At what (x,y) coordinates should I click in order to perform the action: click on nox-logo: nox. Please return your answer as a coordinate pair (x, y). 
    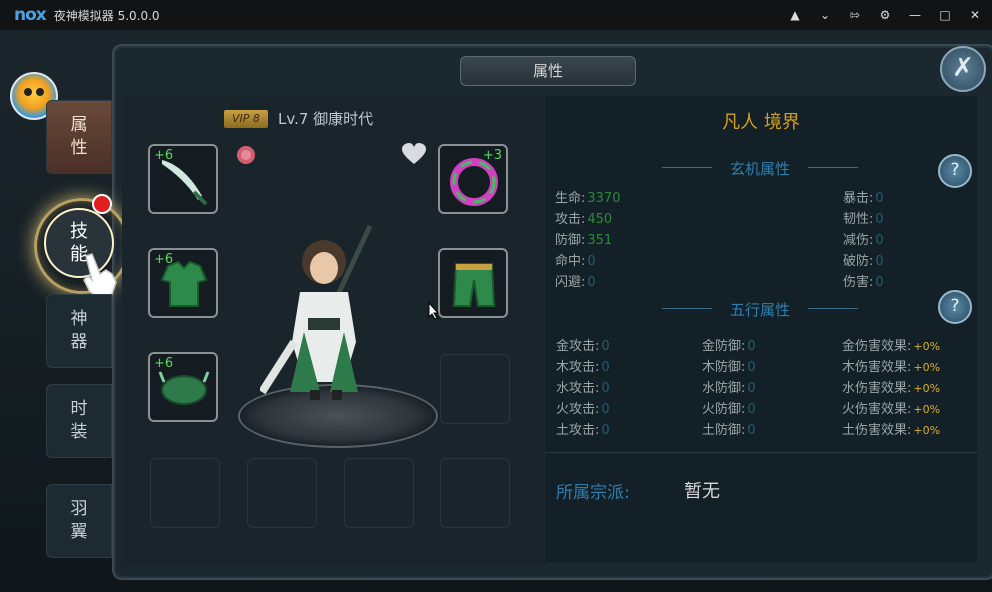
    Looking at the image, I should click on (30, 15).